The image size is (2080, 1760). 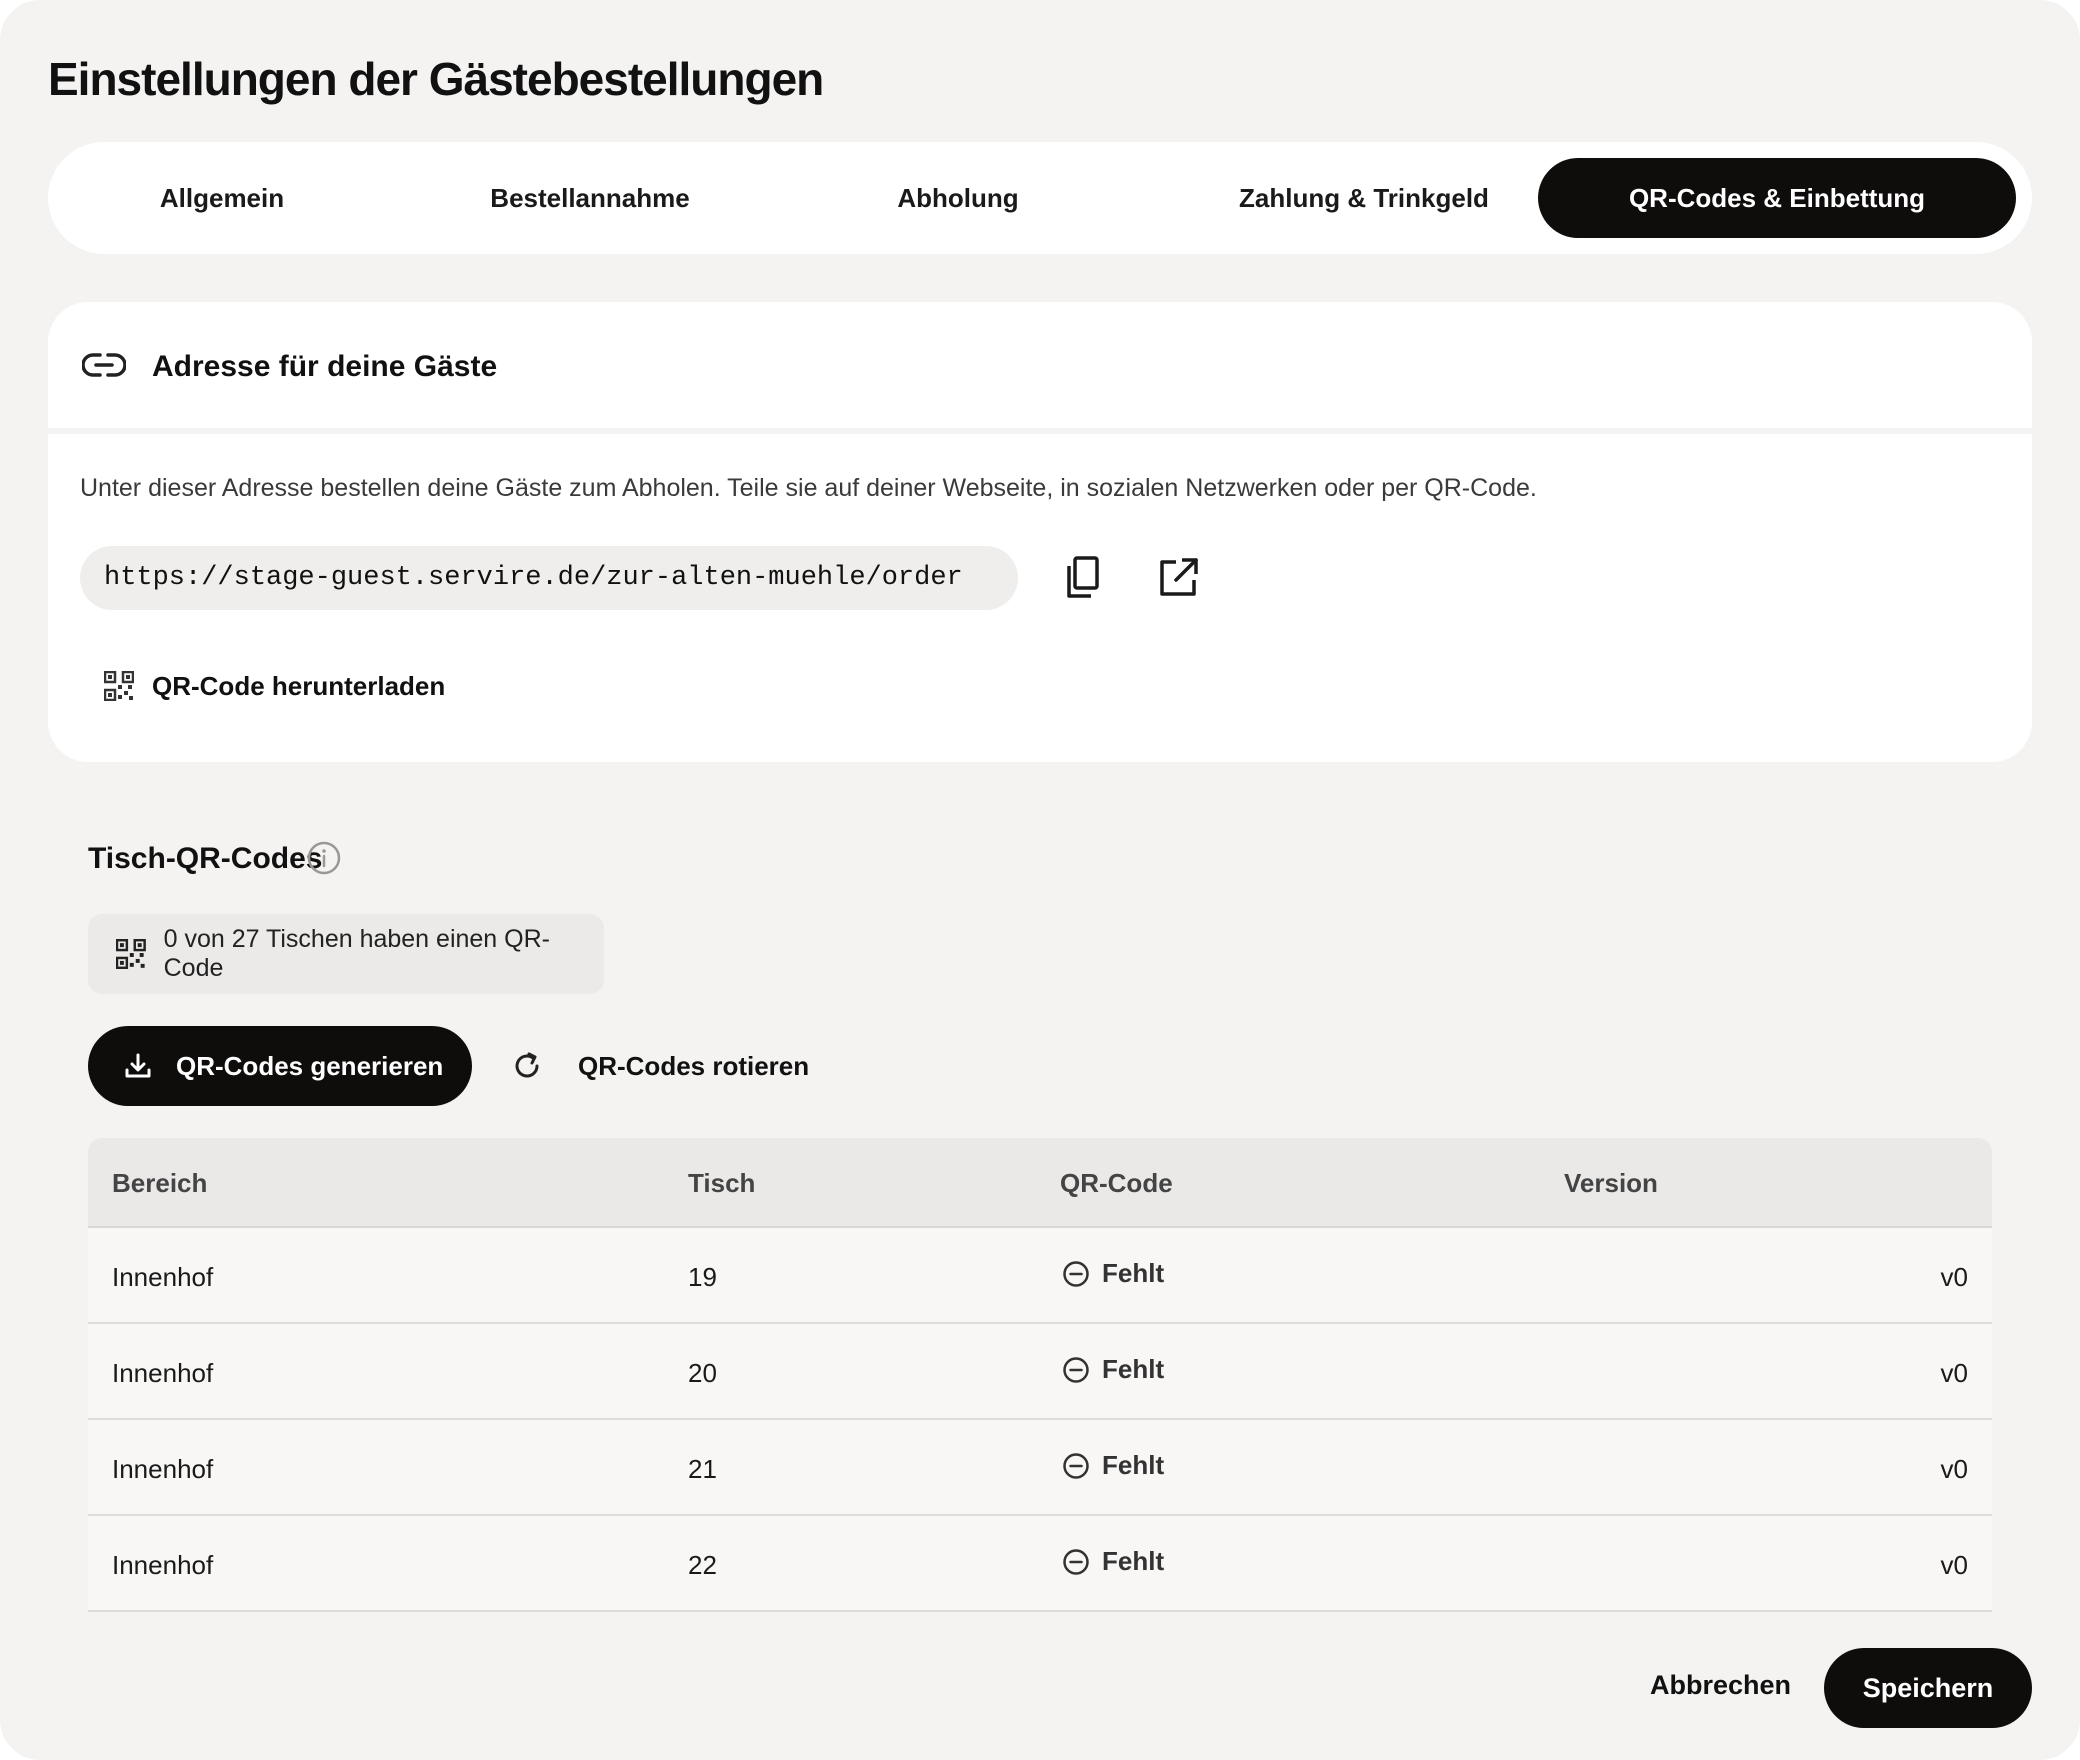 I want to click on table-header-row: Bereich Tisch QR-Code Version, so click(x=1040, y=1183).